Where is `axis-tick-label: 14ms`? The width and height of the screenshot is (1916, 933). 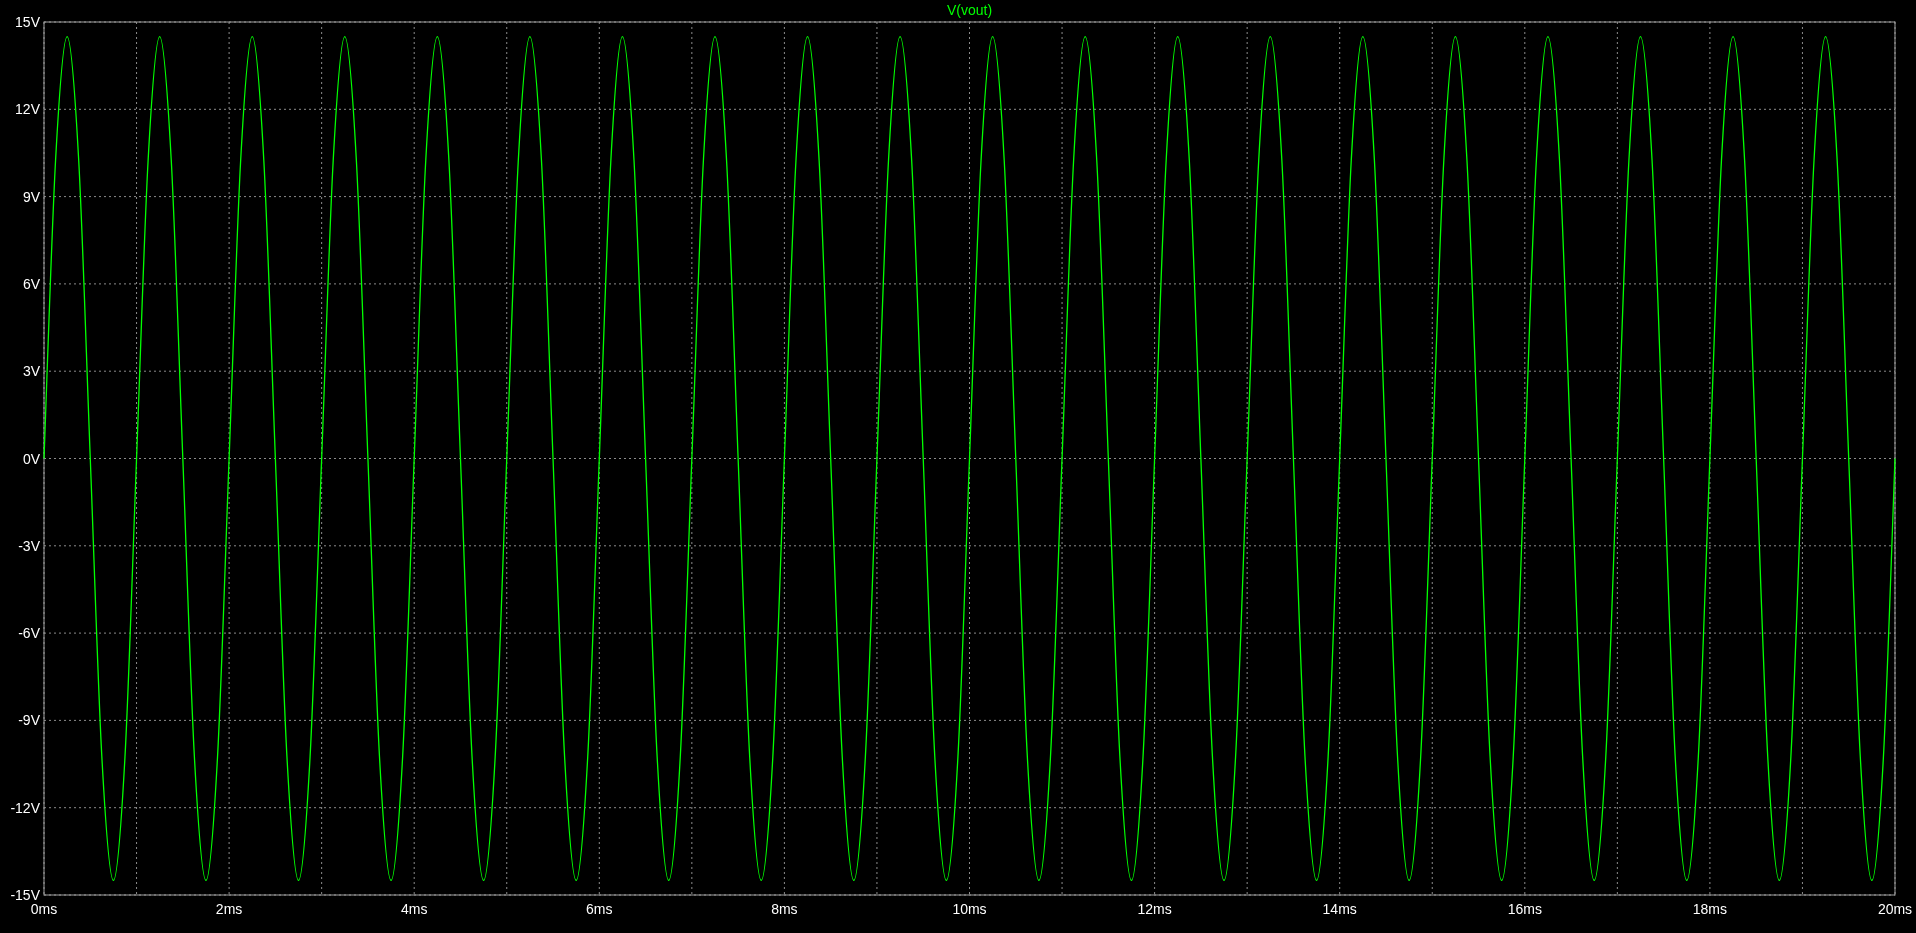 axis-tick-label: 14ms is located at coordinates (1339, 909).